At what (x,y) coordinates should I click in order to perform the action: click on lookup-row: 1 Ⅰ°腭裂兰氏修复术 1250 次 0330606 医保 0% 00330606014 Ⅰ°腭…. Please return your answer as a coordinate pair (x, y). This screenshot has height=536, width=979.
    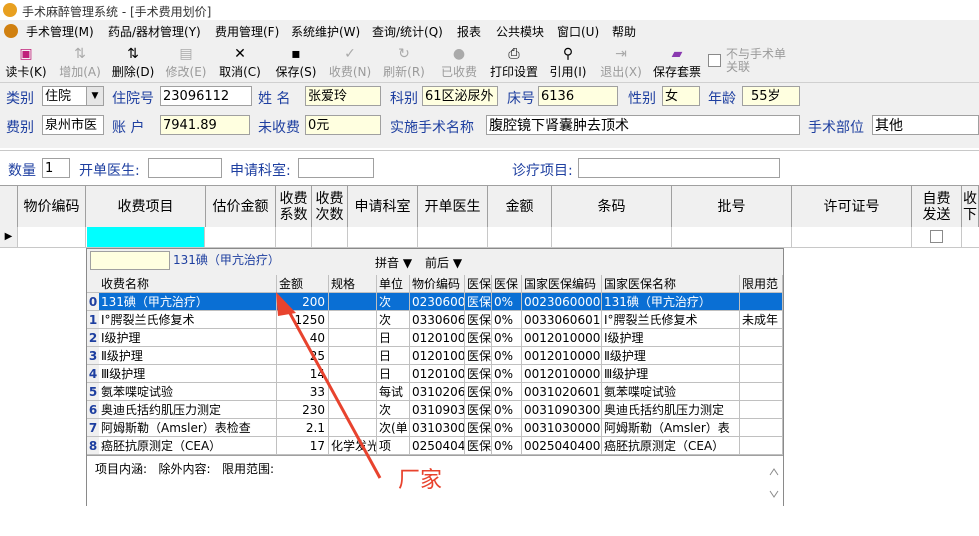
    Looking at the image, I should click on (435, 320).